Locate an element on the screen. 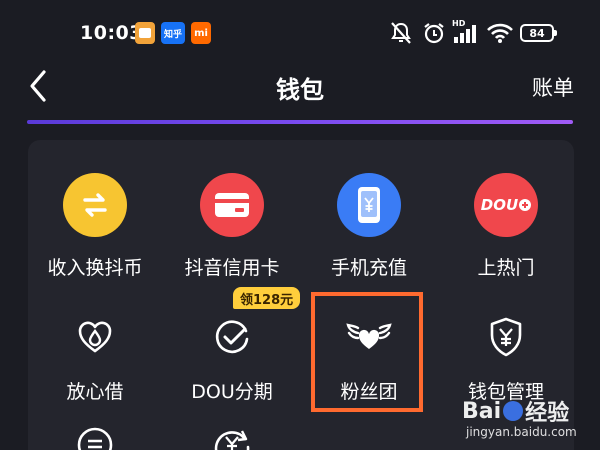  grid-item-dou-installment: DOU分期 is located at coordinates (232, 370).